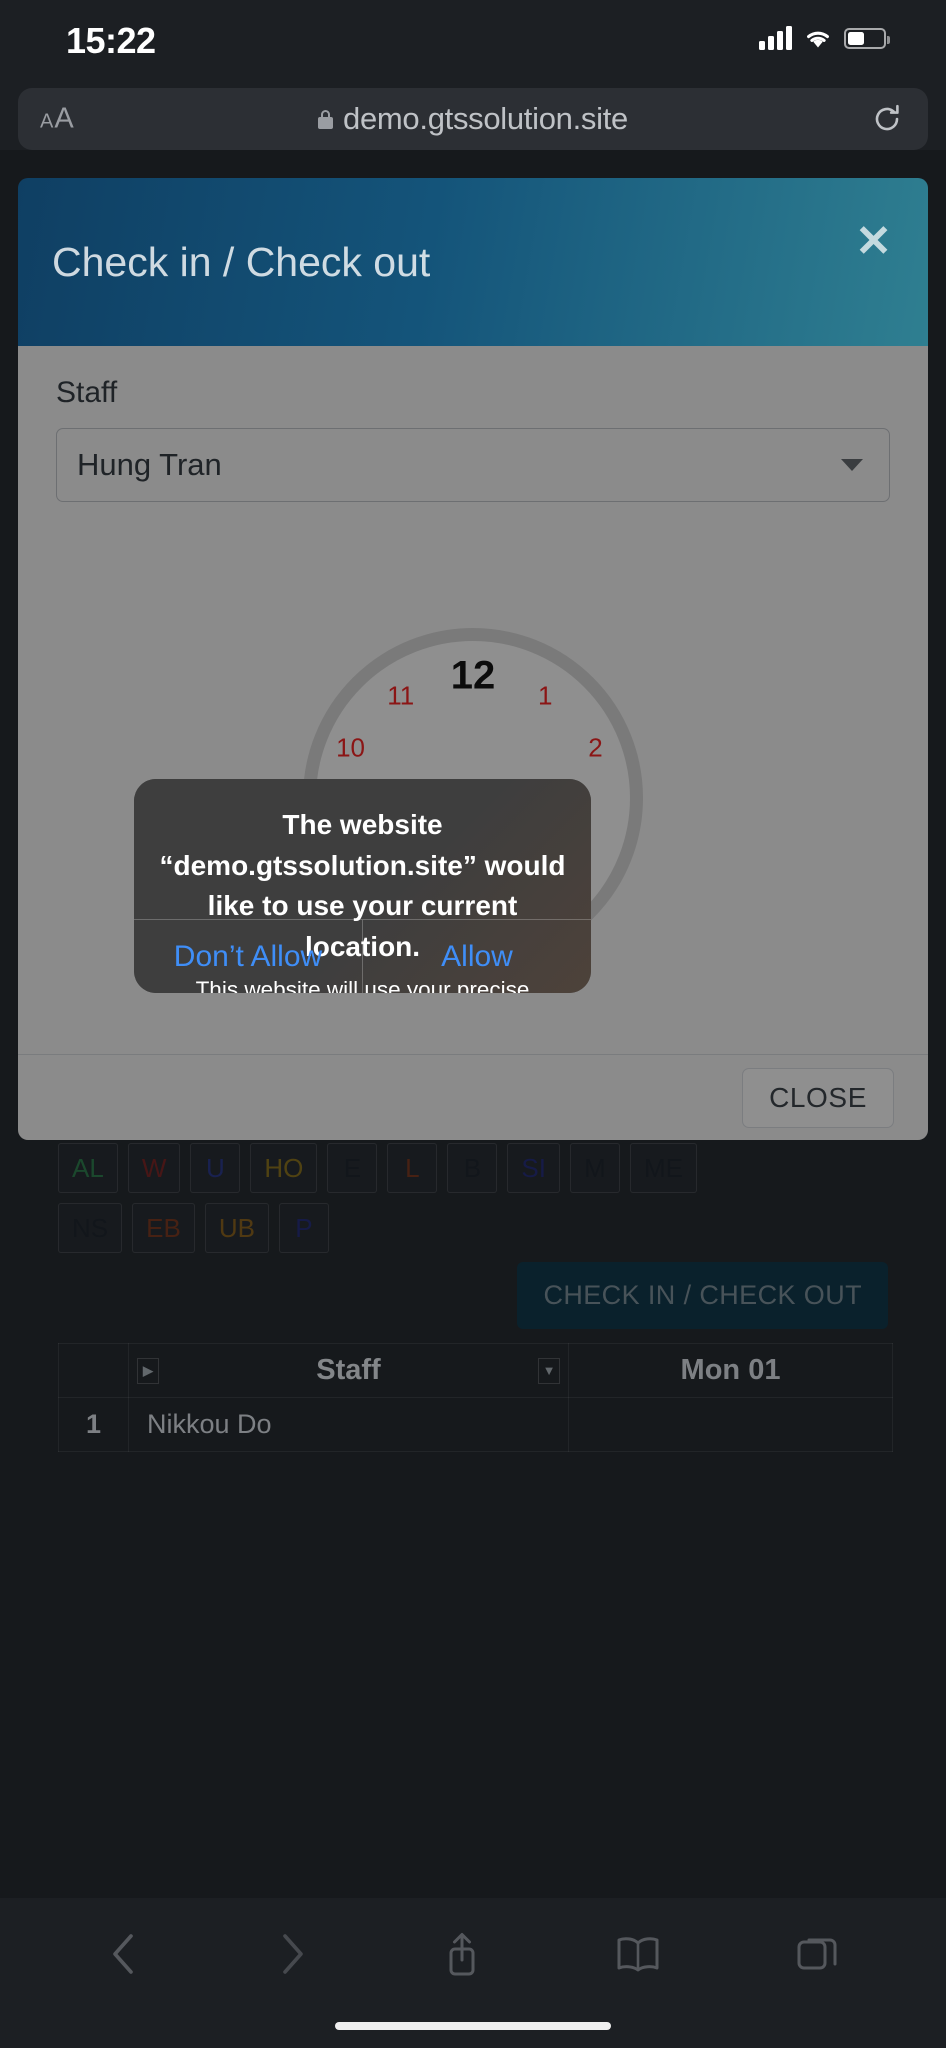  What do you see at coordinates (292, 1956) in the screenshot?
I see `chevron-right-icon` at bounding box center [292, 1956].